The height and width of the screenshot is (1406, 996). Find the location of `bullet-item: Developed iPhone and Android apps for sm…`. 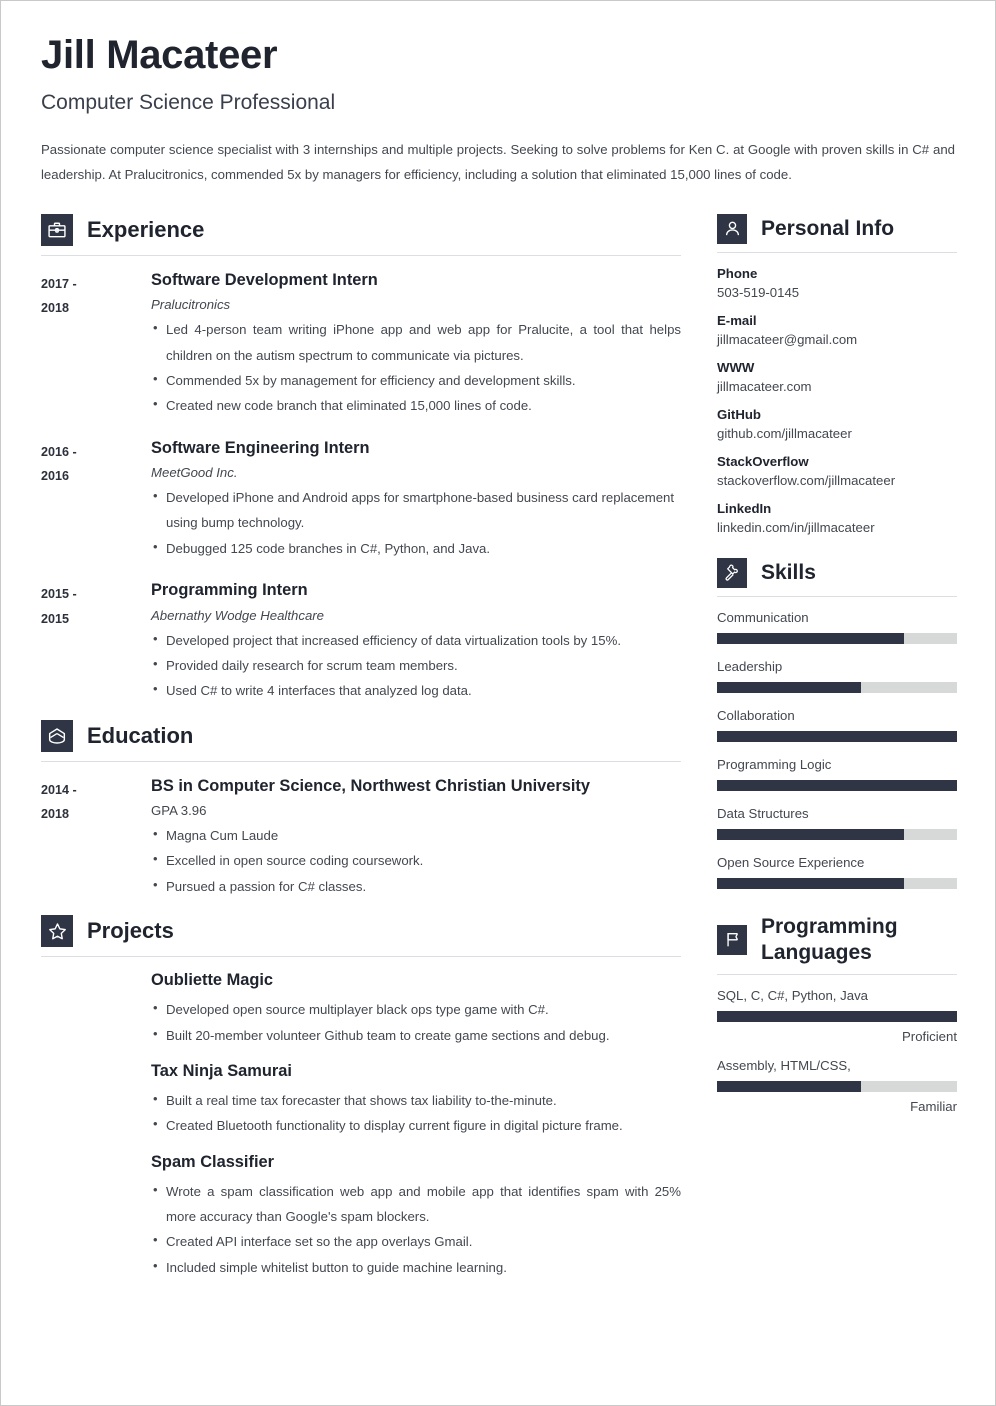

bullet-item: Developed iPhone and Android apps for sm… is located at coordinates (416, 510).